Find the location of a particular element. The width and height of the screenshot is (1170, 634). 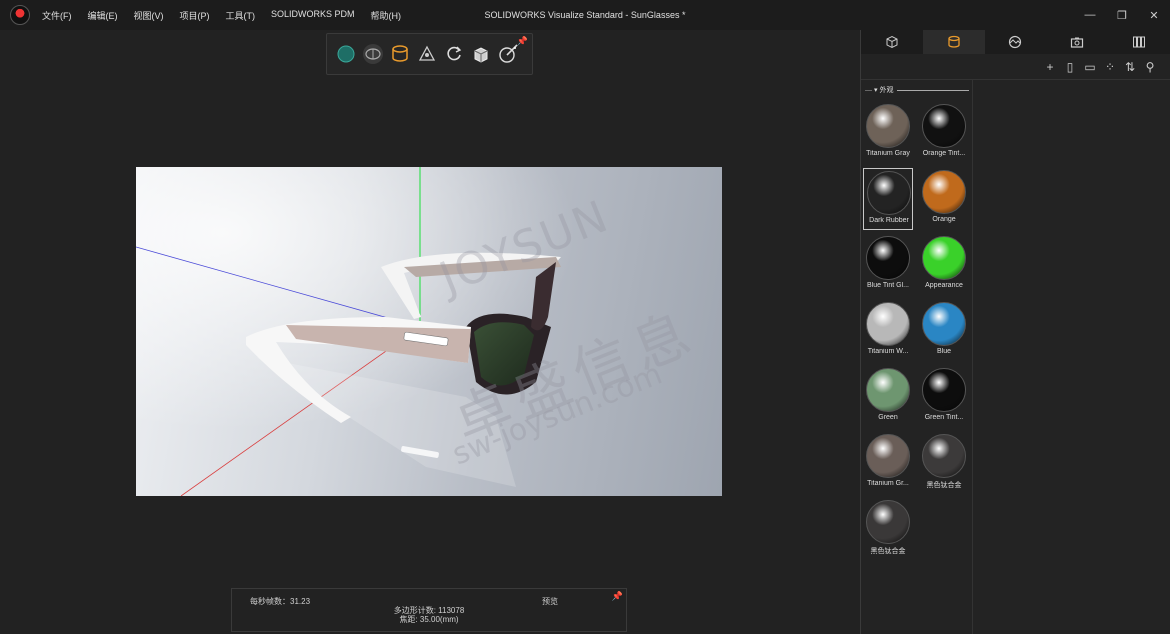

tab-models is located at coordinates (892, 42).